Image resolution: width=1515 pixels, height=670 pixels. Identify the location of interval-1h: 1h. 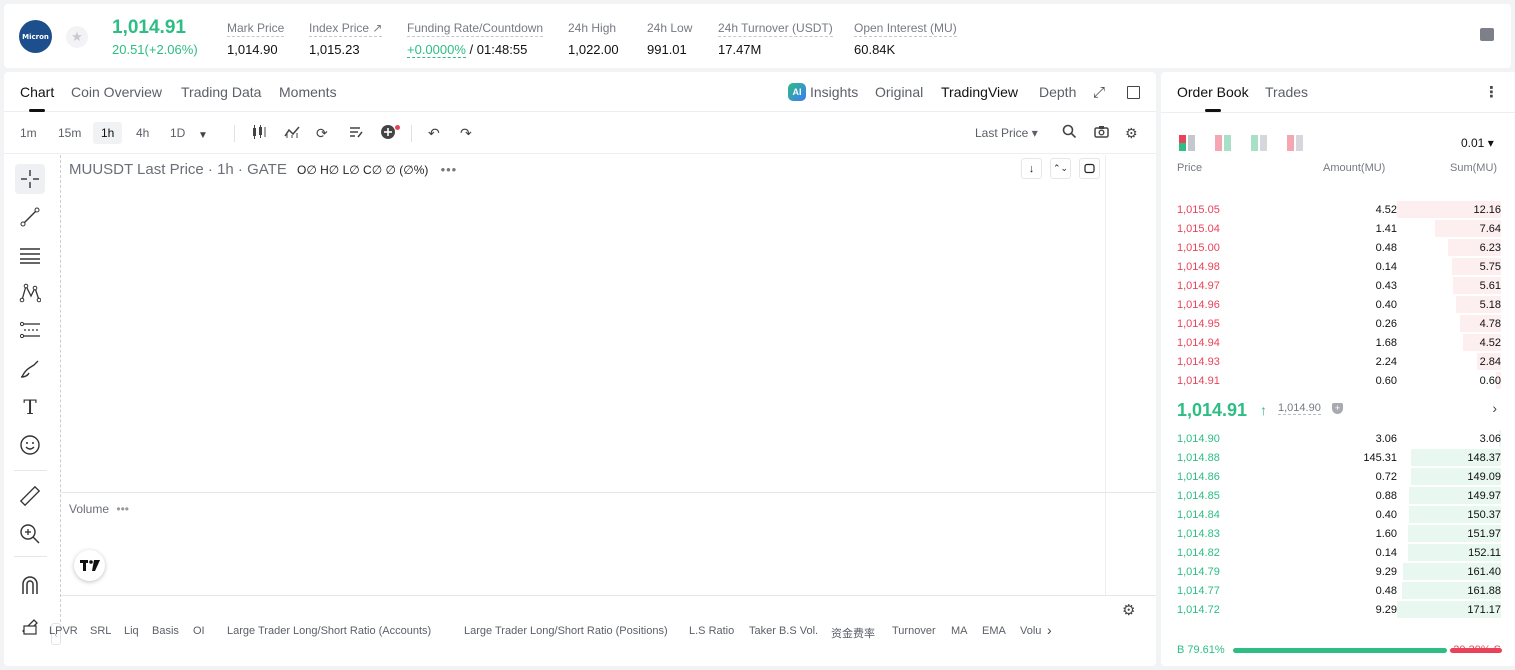
(108, 133).